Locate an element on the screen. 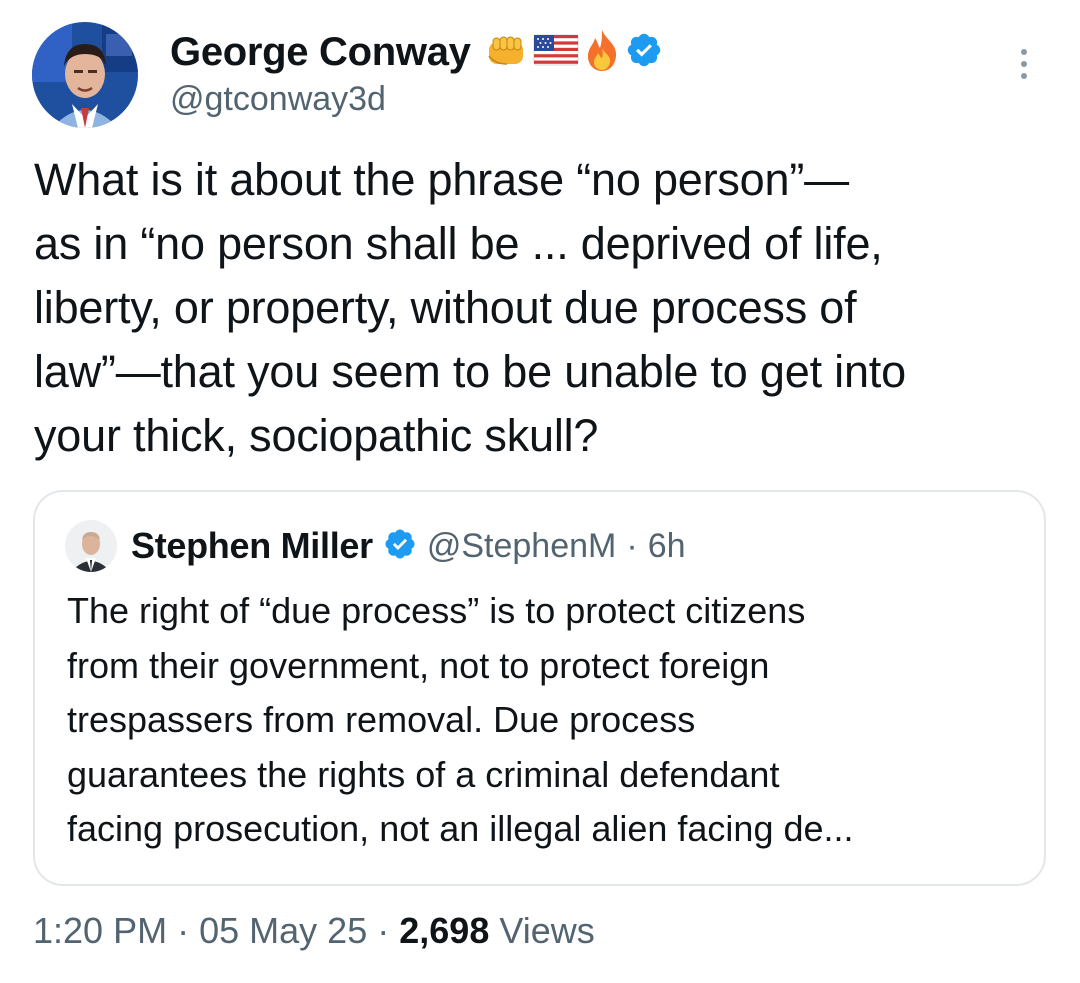 This screenshot has width=1080, height=983. quoted-author-handle: @StephenM is located at coordinates (522, 546).